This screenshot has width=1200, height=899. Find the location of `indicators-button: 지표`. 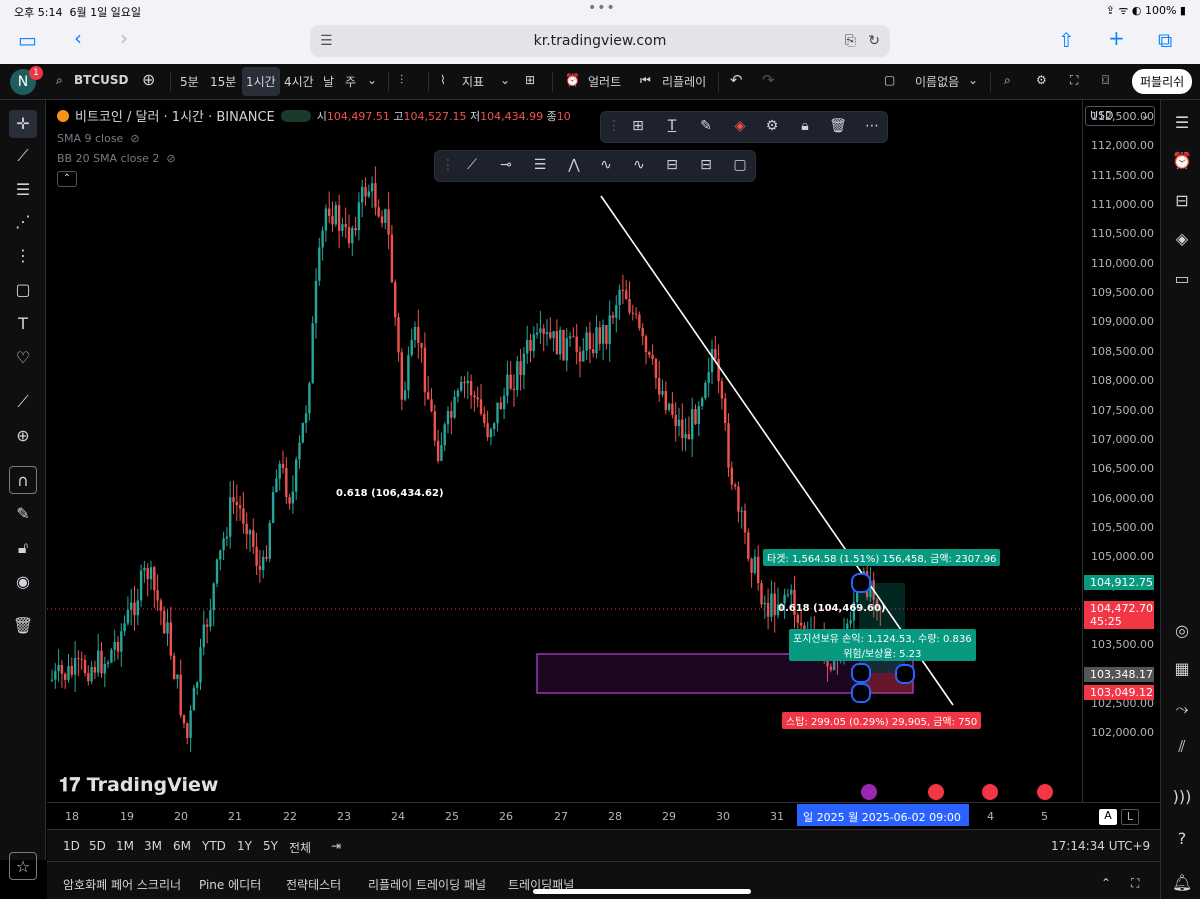

indicators-button: 지표 is located at coordinates (473, 81).